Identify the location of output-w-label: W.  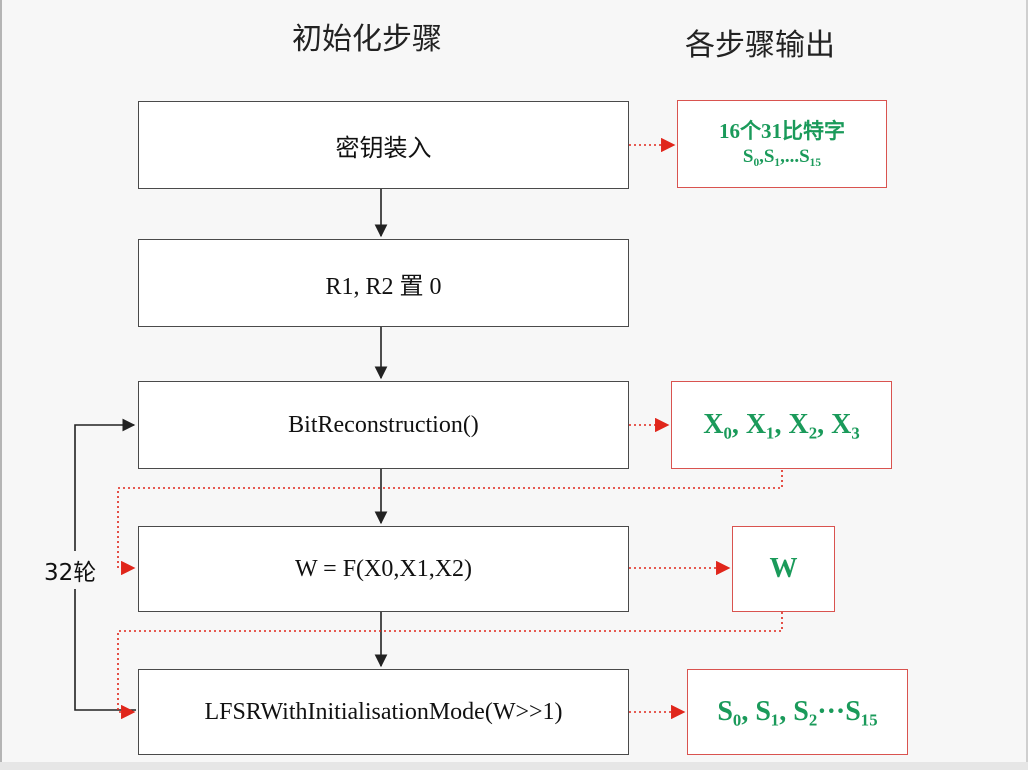
(783, 568).